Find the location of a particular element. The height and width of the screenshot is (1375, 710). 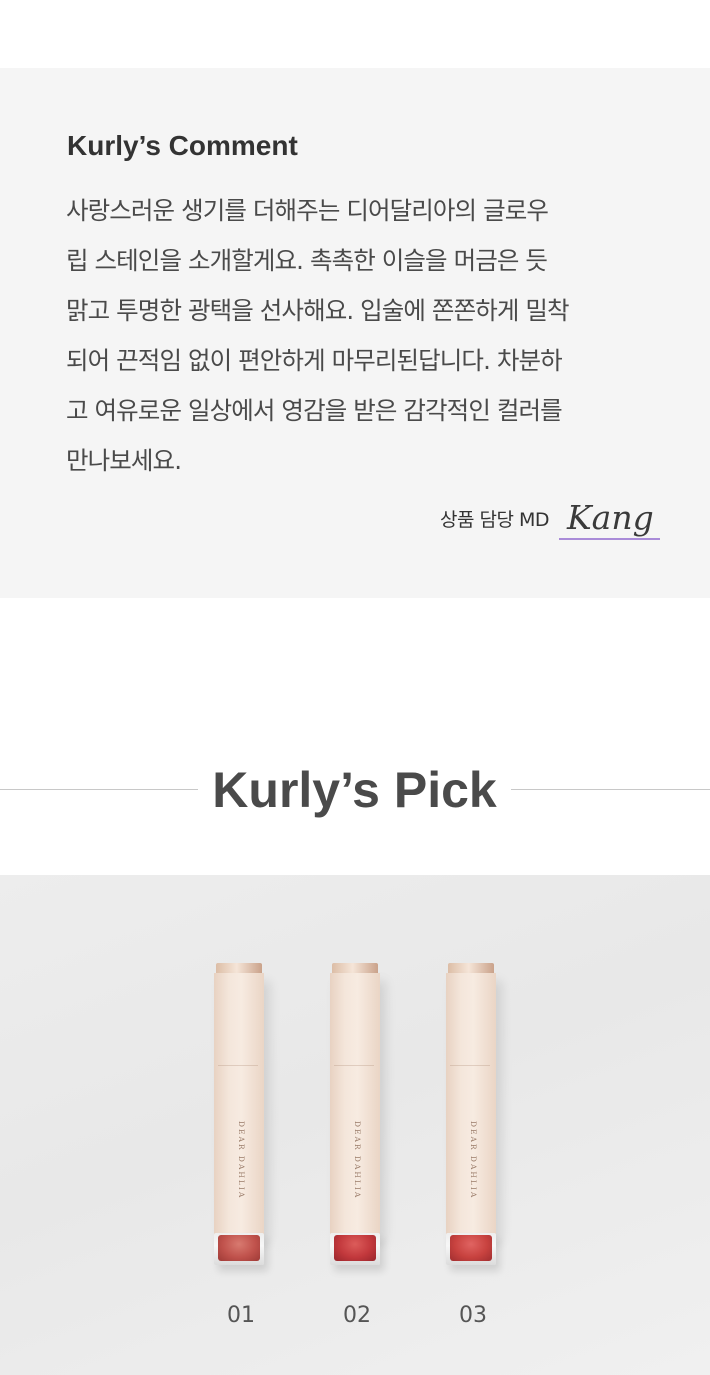

comment-line: 되어 끈적임 없이 편안하게 마무리된답니다. 차분하 is located at coordinates (314, 360).